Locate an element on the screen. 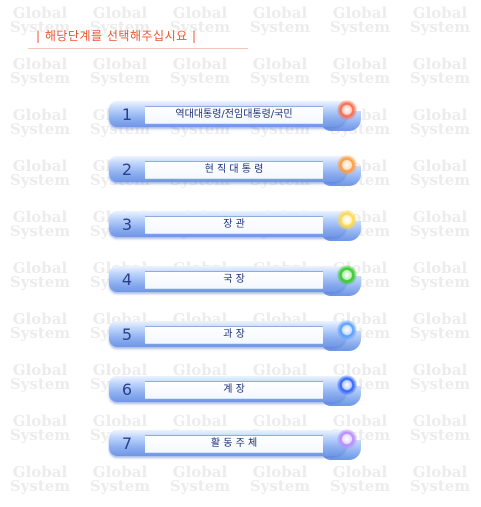 The height and width of the screenshot is (507, 481). menu-item-label: 역대대통령/전임대통령/국민 is located at coordinates (234, 114).